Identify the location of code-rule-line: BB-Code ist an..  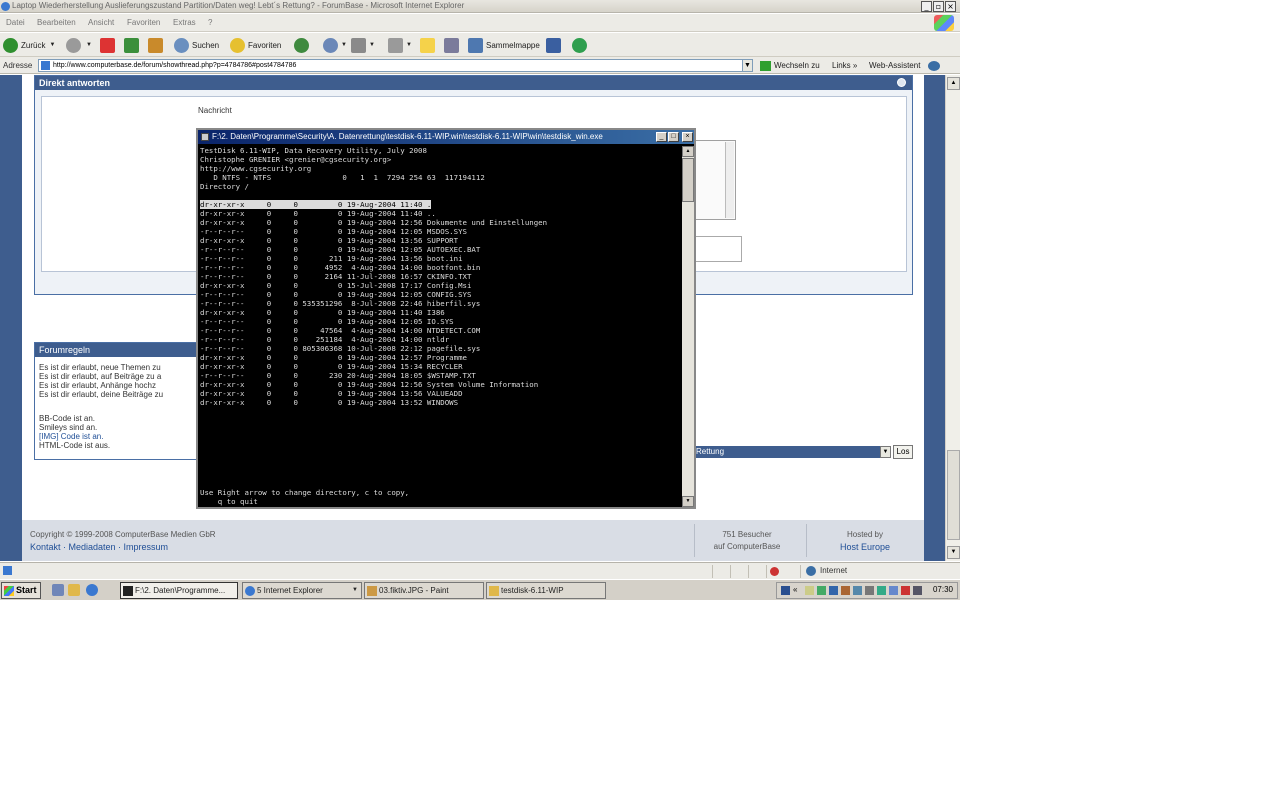
(67, 418).